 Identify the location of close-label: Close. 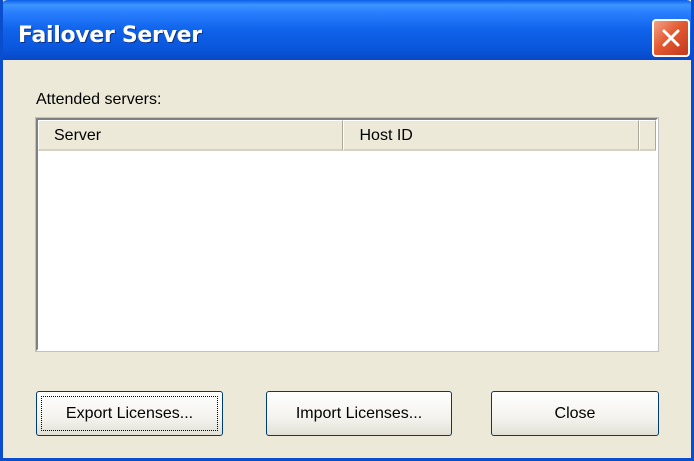
(575, 413).